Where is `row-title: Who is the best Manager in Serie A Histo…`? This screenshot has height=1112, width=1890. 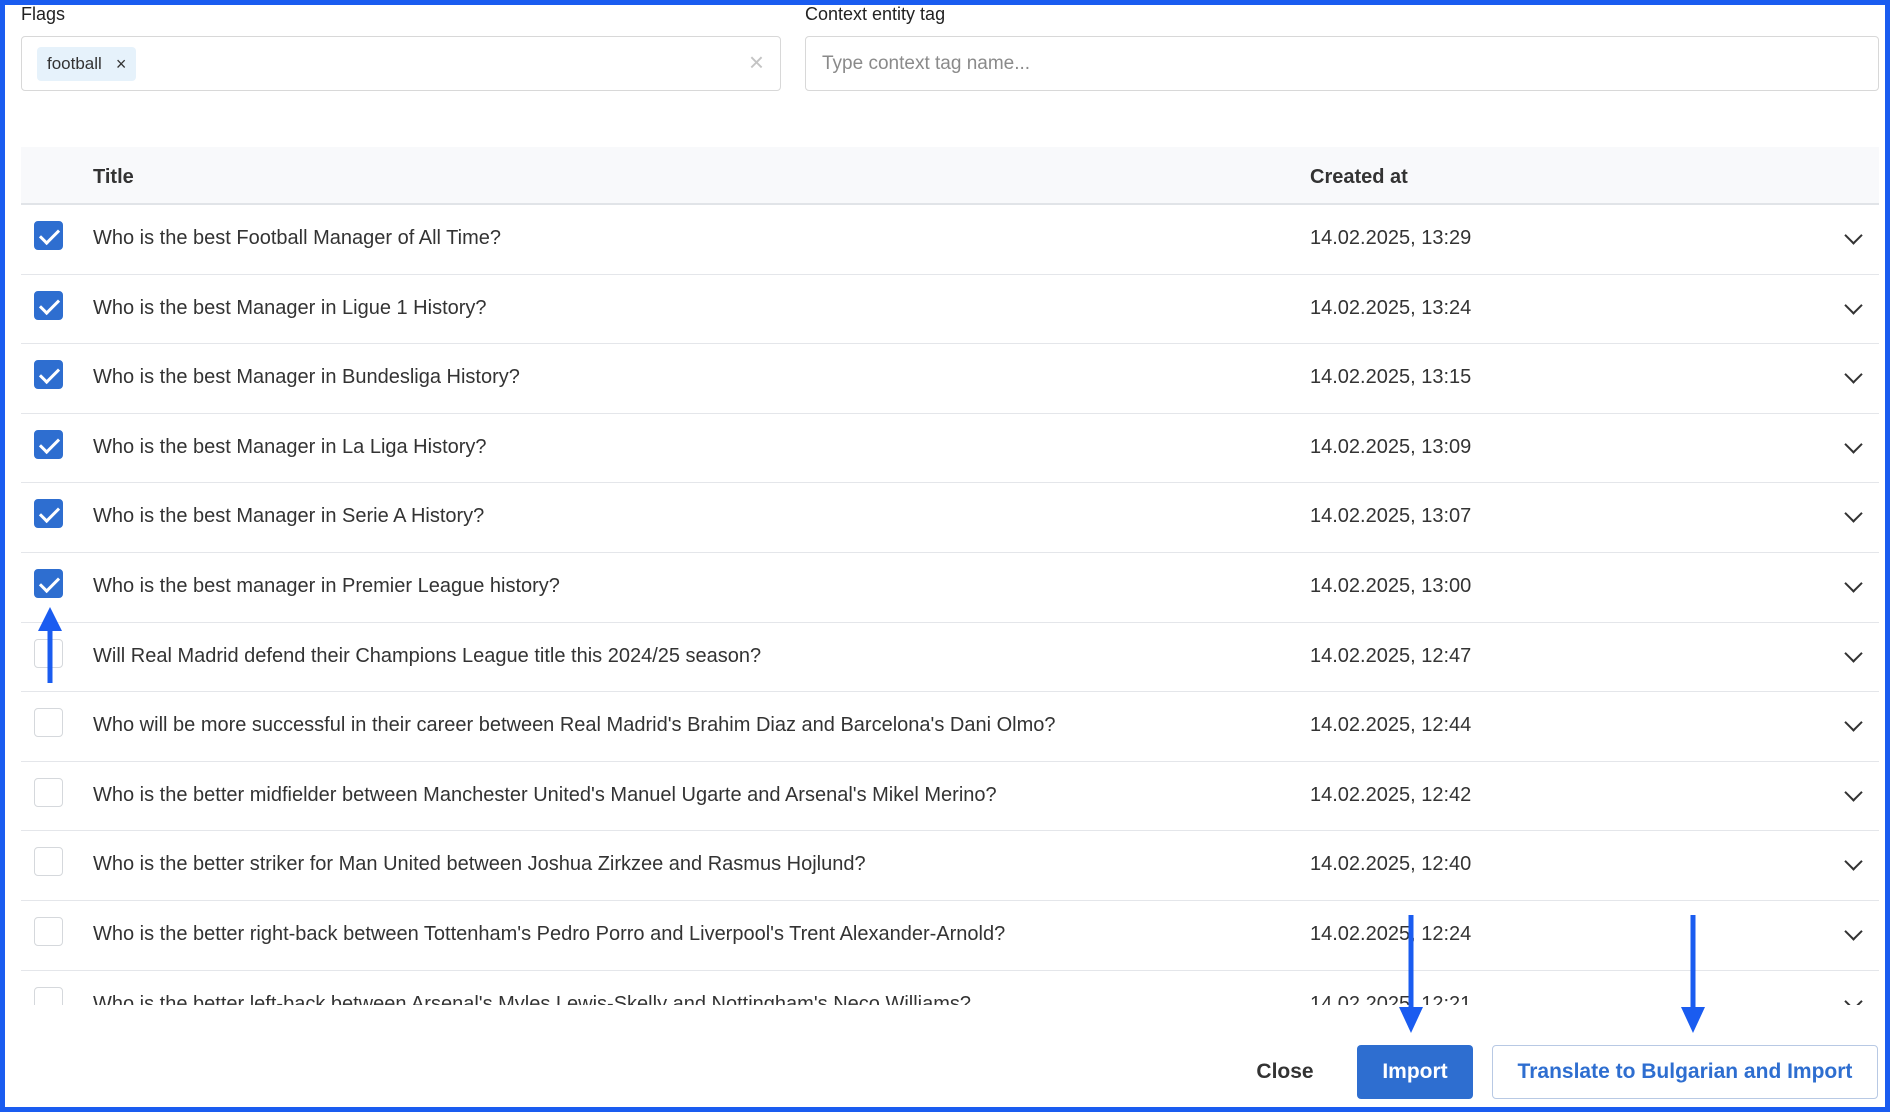
row-title: Who is the best Manager in Serie A Histo… is located at coordinates (289, 516).